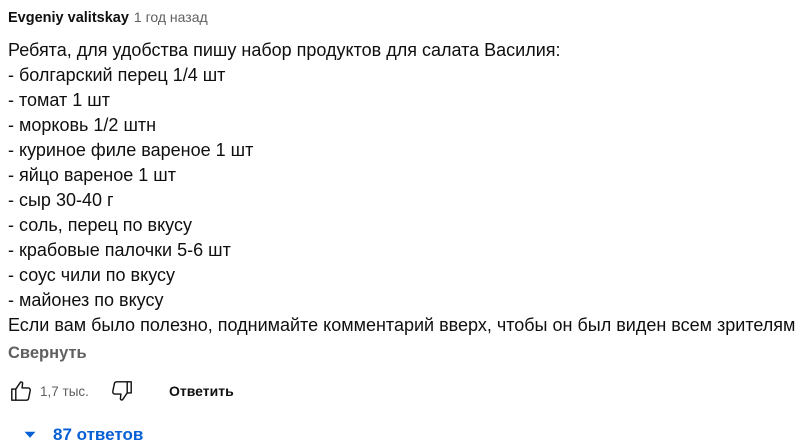 This screenshot has height=448, width=796. Describe the element at coordinates (47, 353) in the screenshot. I see `collapse-button: Свернуть` at that location.